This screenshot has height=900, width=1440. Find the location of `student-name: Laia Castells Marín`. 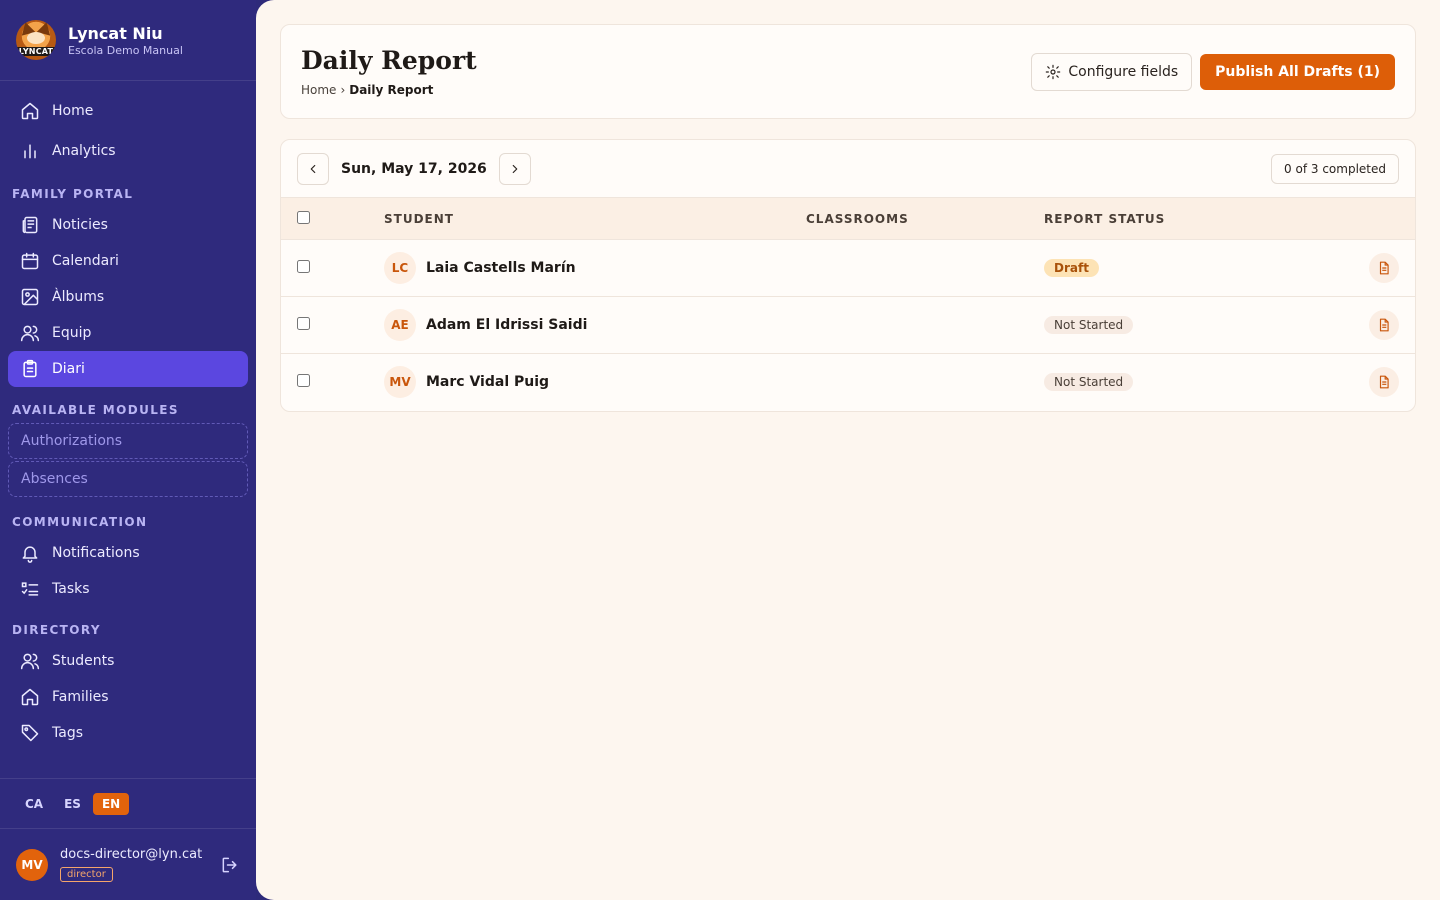

student-name: Laia Castells Marín is located at coordinates (501, 268).